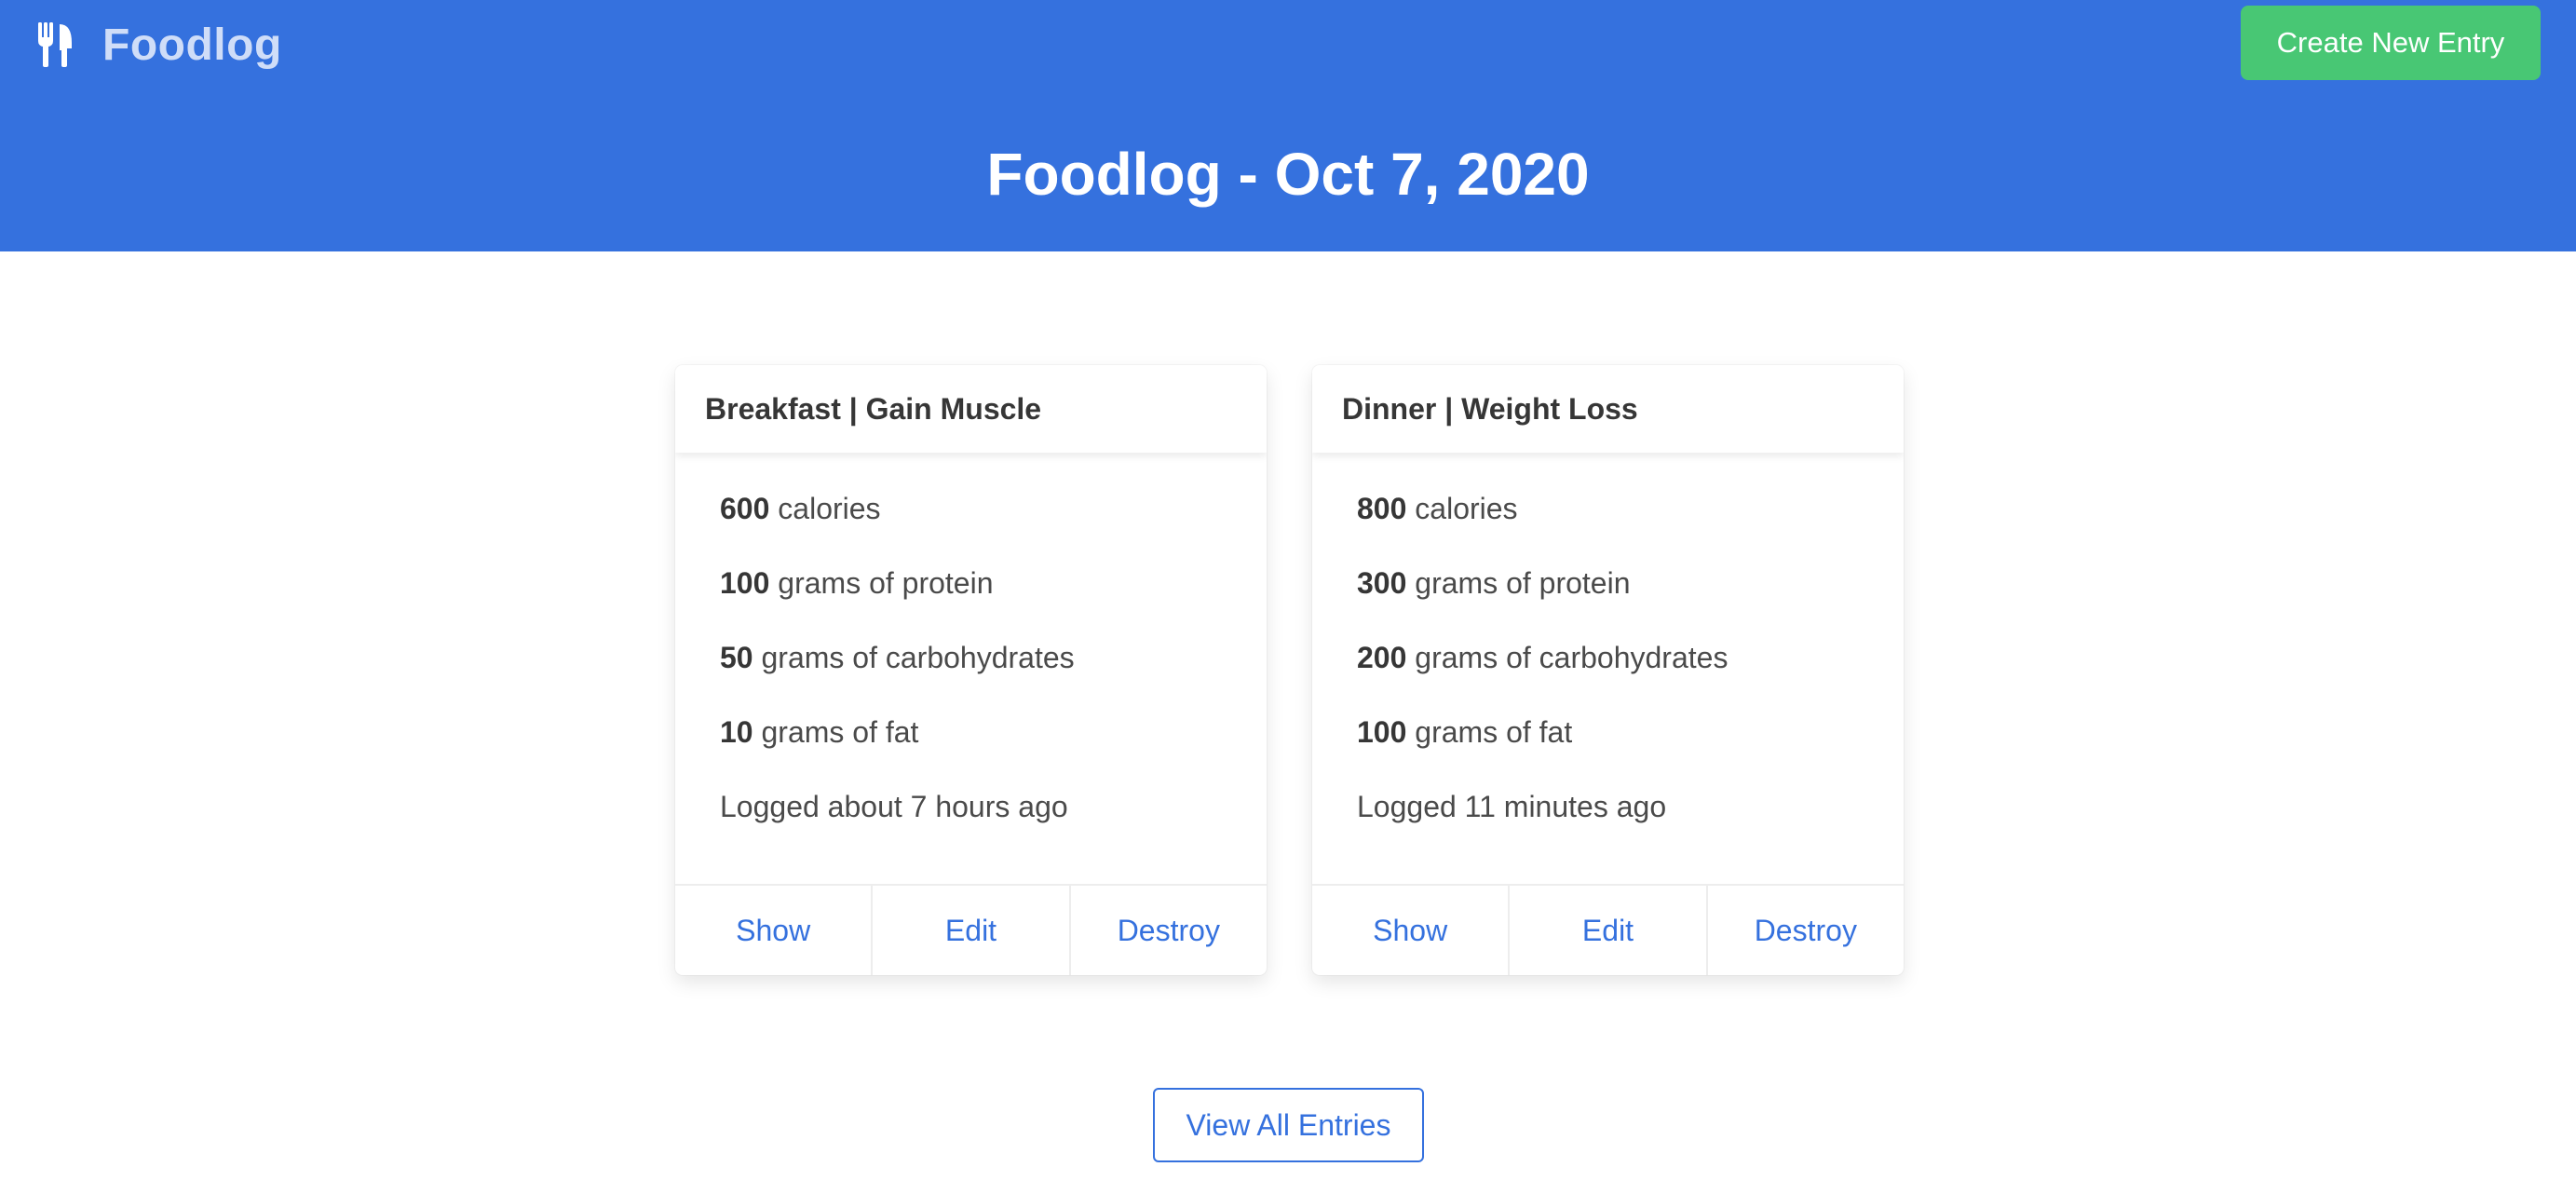  What do you see at coordinates (736, 657) in the screenshot?
I see `carbohydrates-value: 50` at bounding box center [736, 657].